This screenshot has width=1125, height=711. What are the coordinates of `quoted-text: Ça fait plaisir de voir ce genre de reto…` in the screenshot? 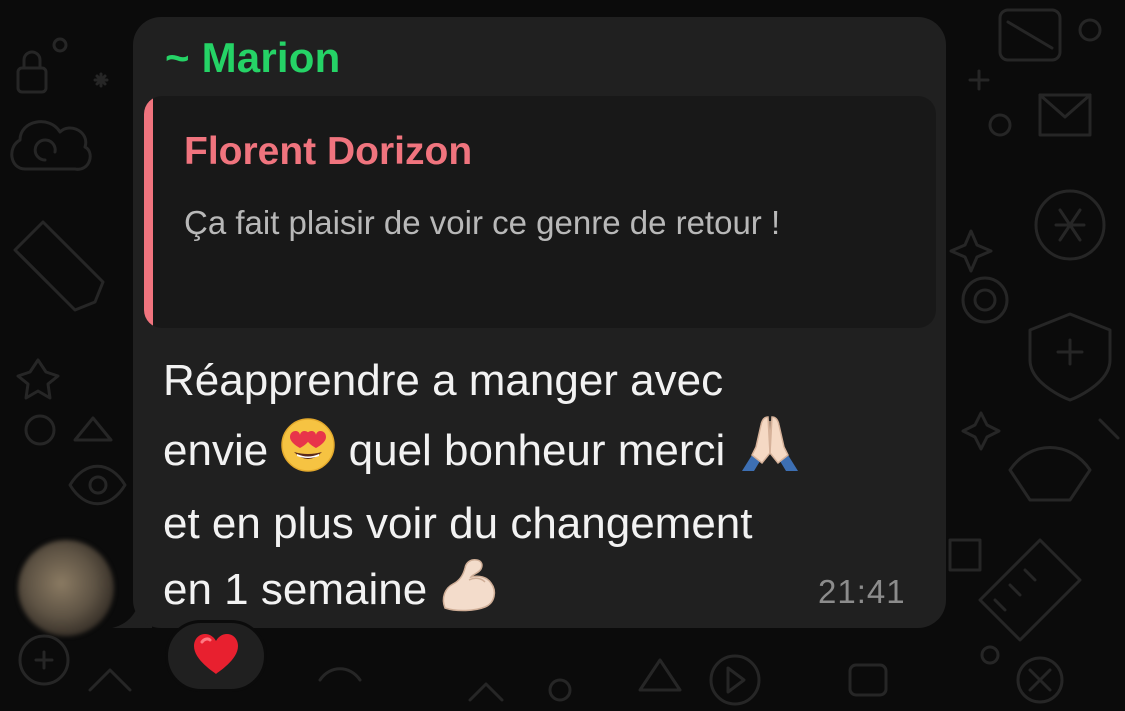 It's located at (482, 222).